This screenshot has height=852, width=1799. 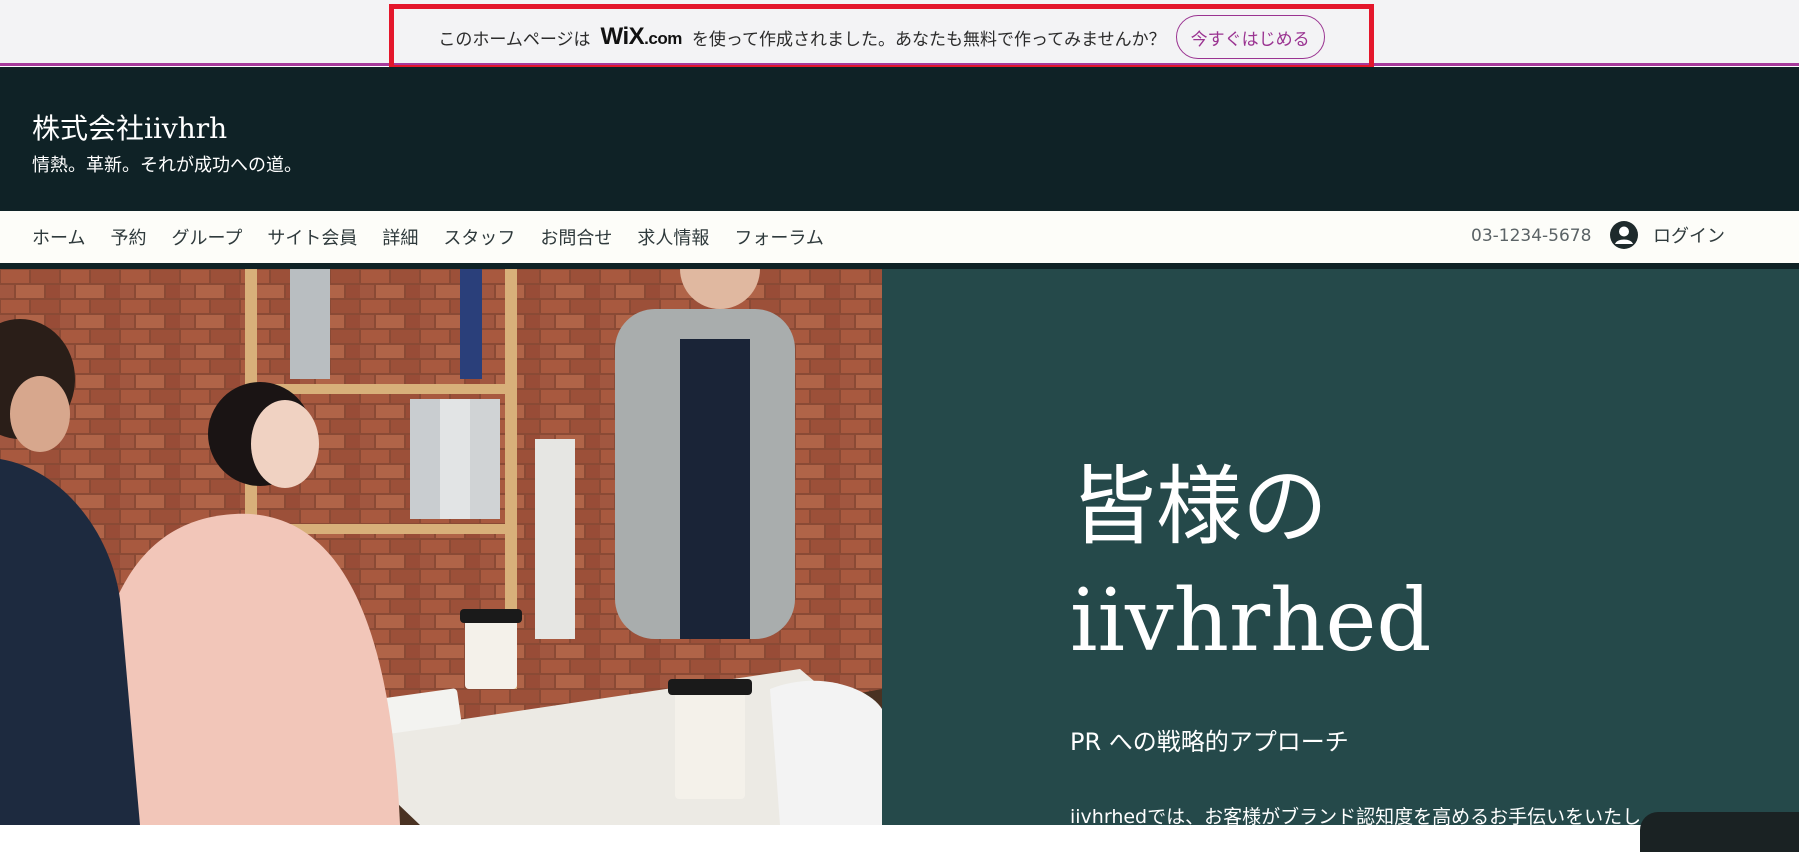 I want to click on nav-item-members: サイト会員, so click(x=312, y=237).